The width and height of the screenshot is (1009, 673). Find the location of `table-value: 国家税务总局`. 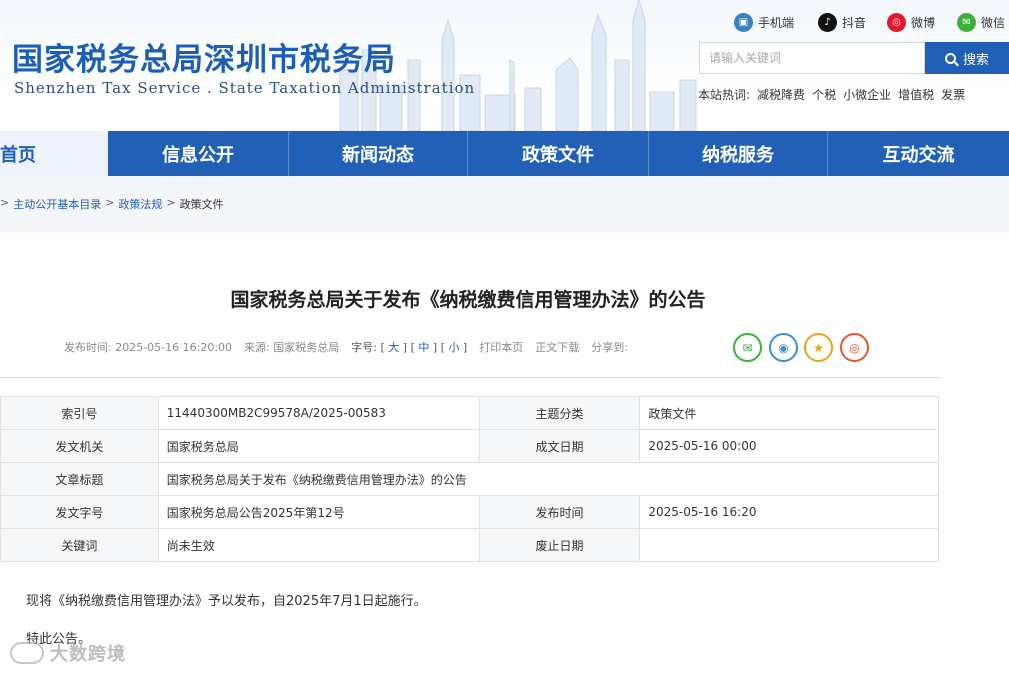

table-value: 国家税务总局 is located at coordinates (318, 446).